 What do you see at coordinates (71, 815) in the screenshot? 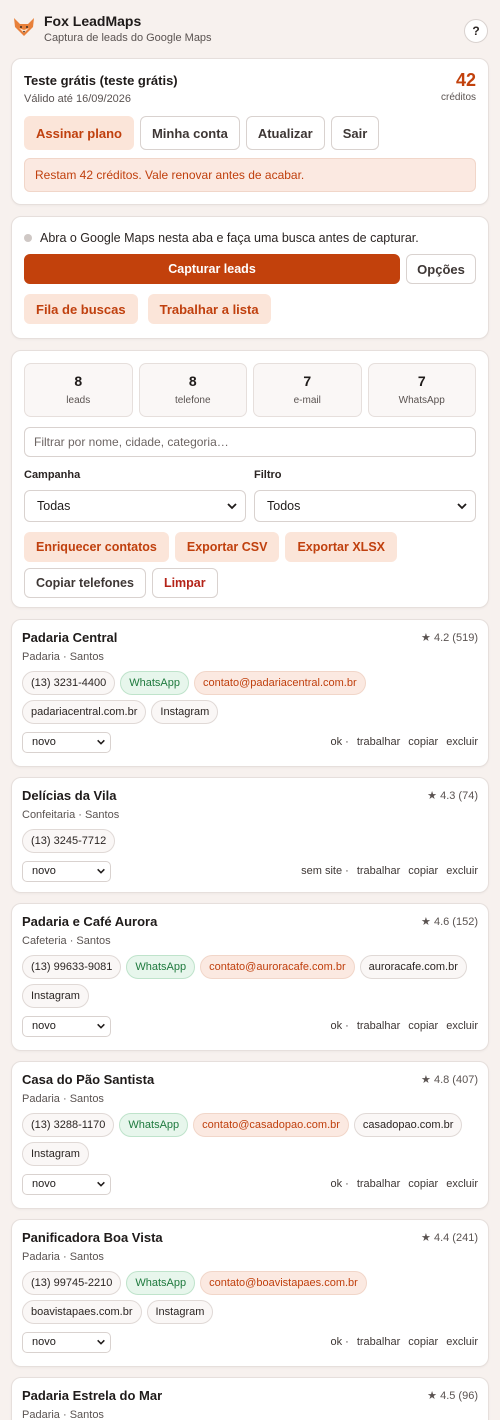
I see `lead-category: Confeitaria · Santos` at bounding box center [71, 815].